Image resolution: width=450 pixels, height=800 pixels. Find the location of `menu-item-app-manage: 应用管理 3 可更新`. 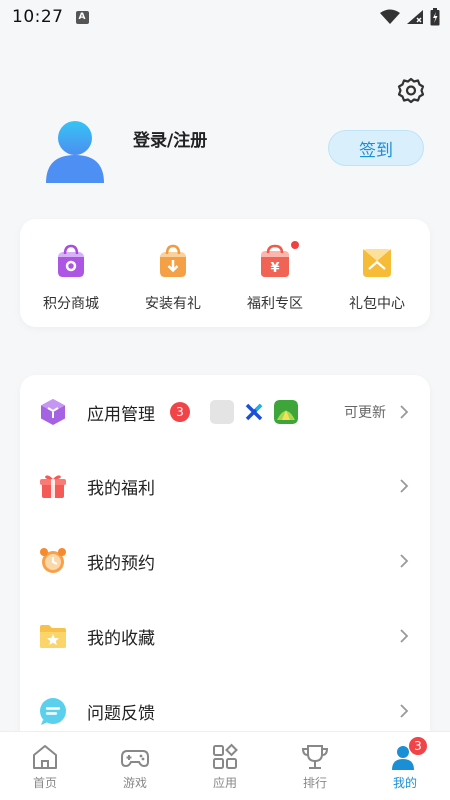

menu-item-app-manage: 应用管理 3 可更新 is located at coordinates (225, 412).